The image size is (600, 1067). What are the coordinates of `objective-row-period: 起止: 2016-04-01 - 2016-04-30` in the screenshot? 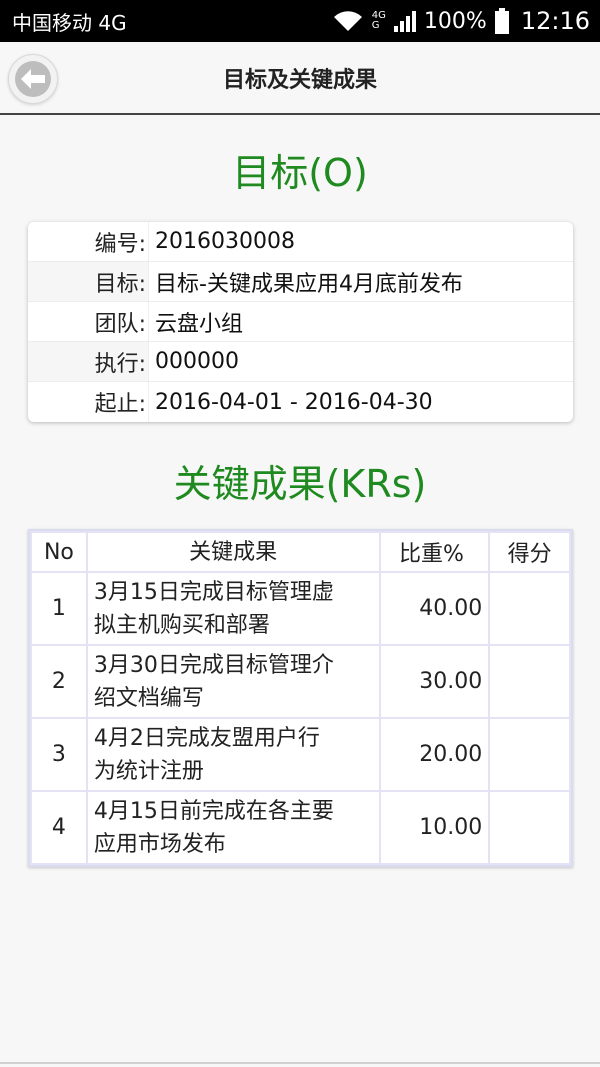 It's located at (300, 402).